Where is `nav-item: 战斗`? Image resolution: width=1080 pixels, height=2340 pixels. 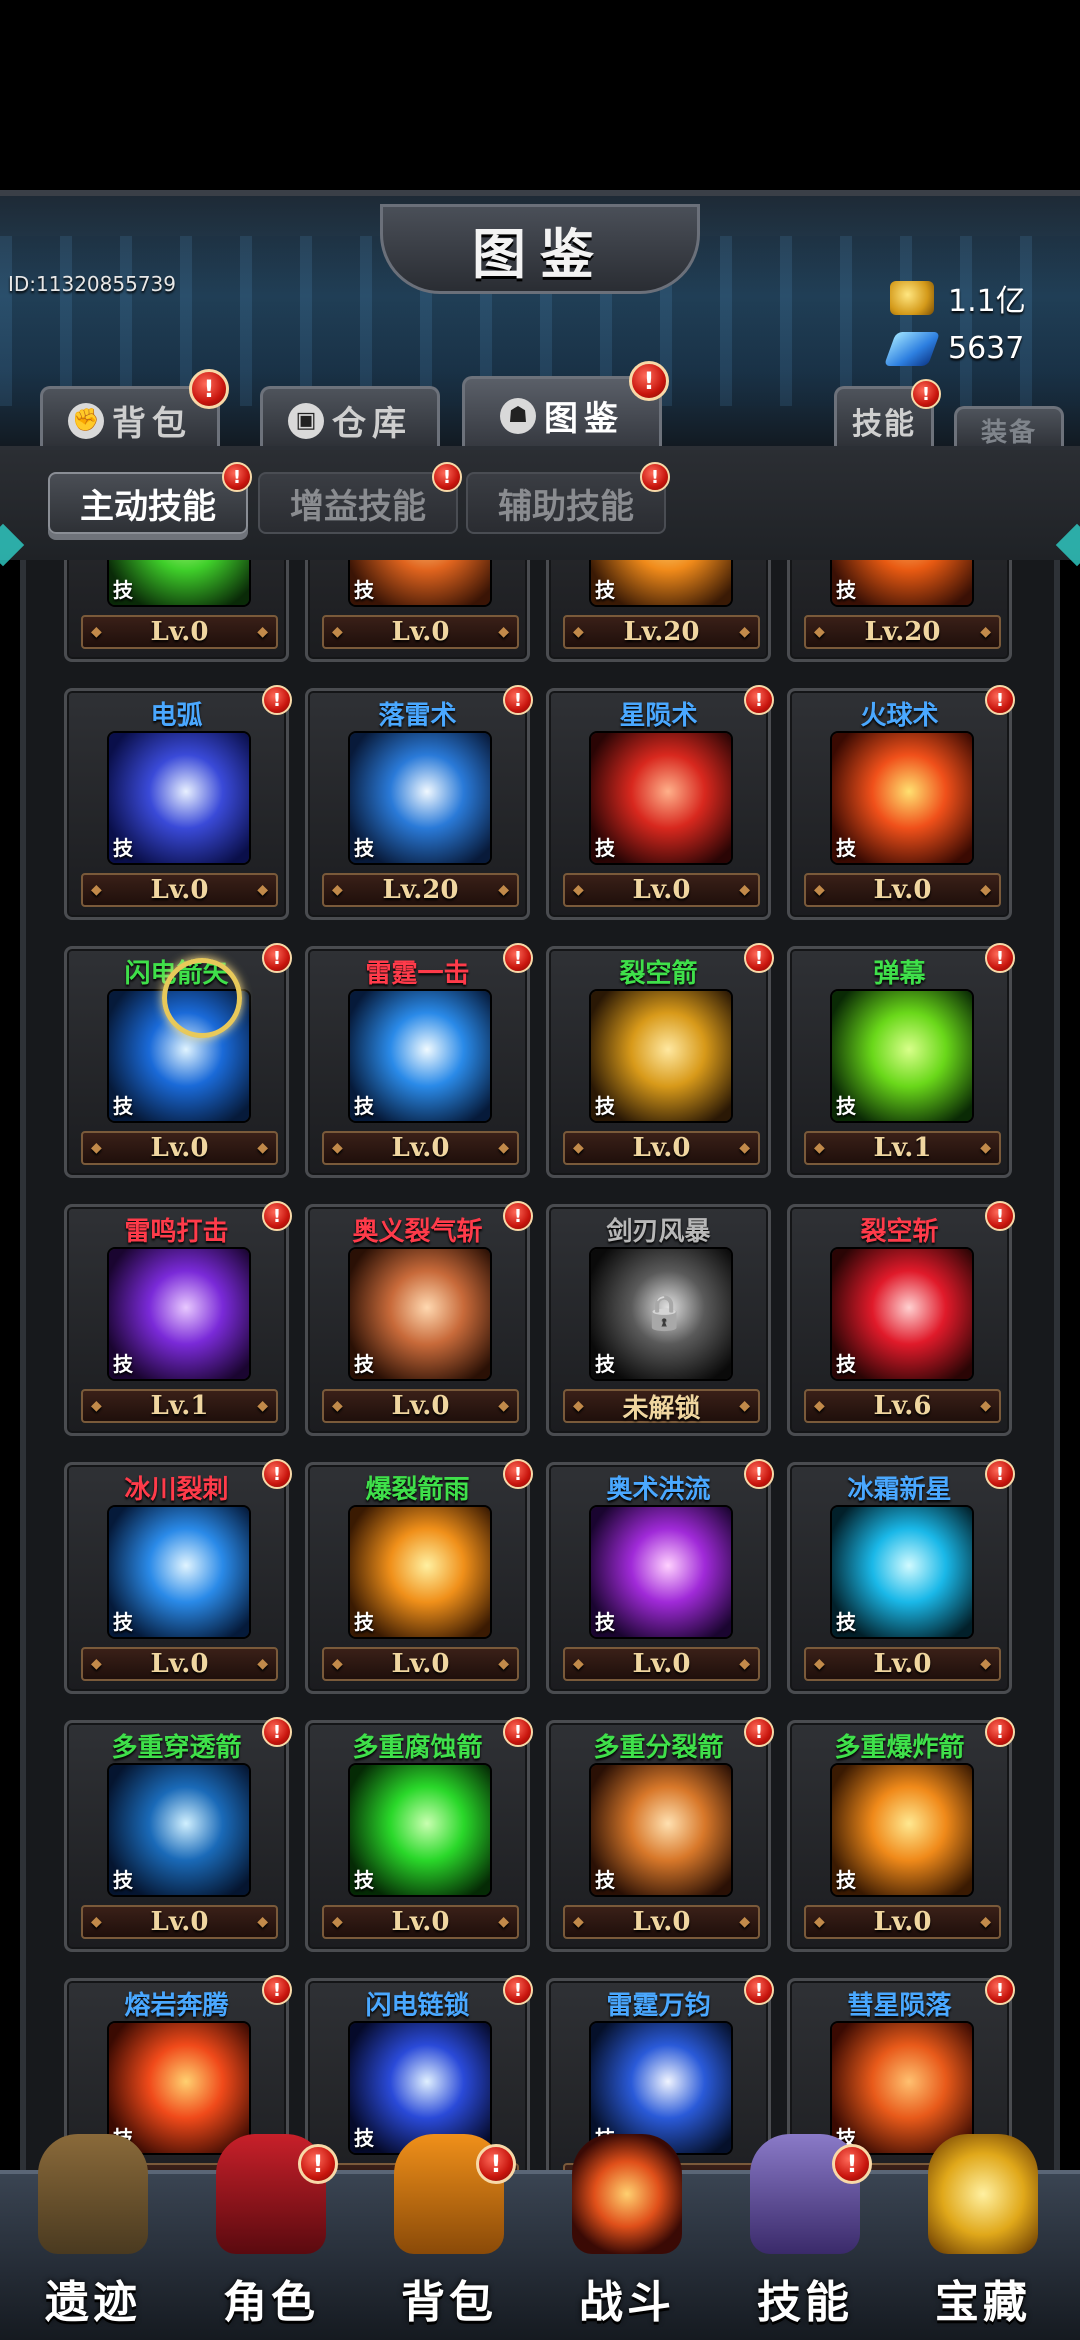
nav-item: 战斗 is located at coordinates (627, 2237).